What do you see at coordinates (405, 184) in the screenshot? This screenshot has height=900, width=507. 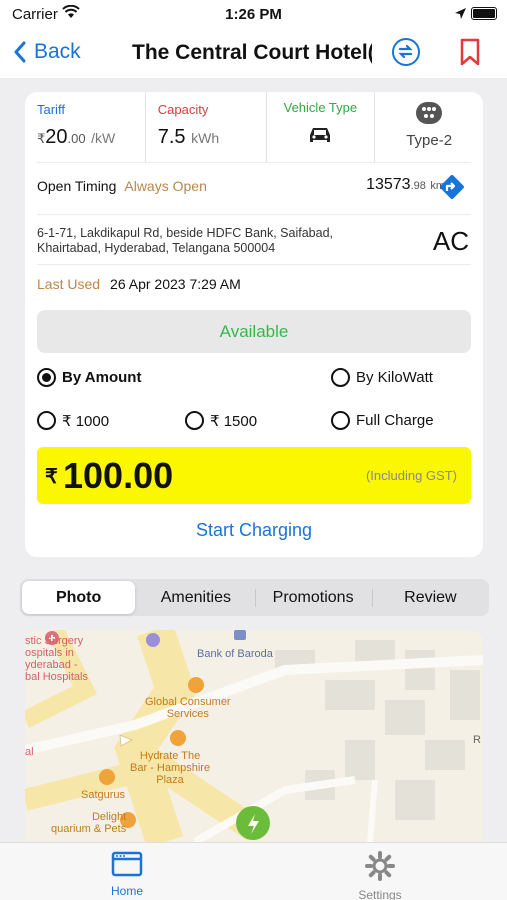 I see `distance: 13573.98 km` at bounding box center [405, 184].